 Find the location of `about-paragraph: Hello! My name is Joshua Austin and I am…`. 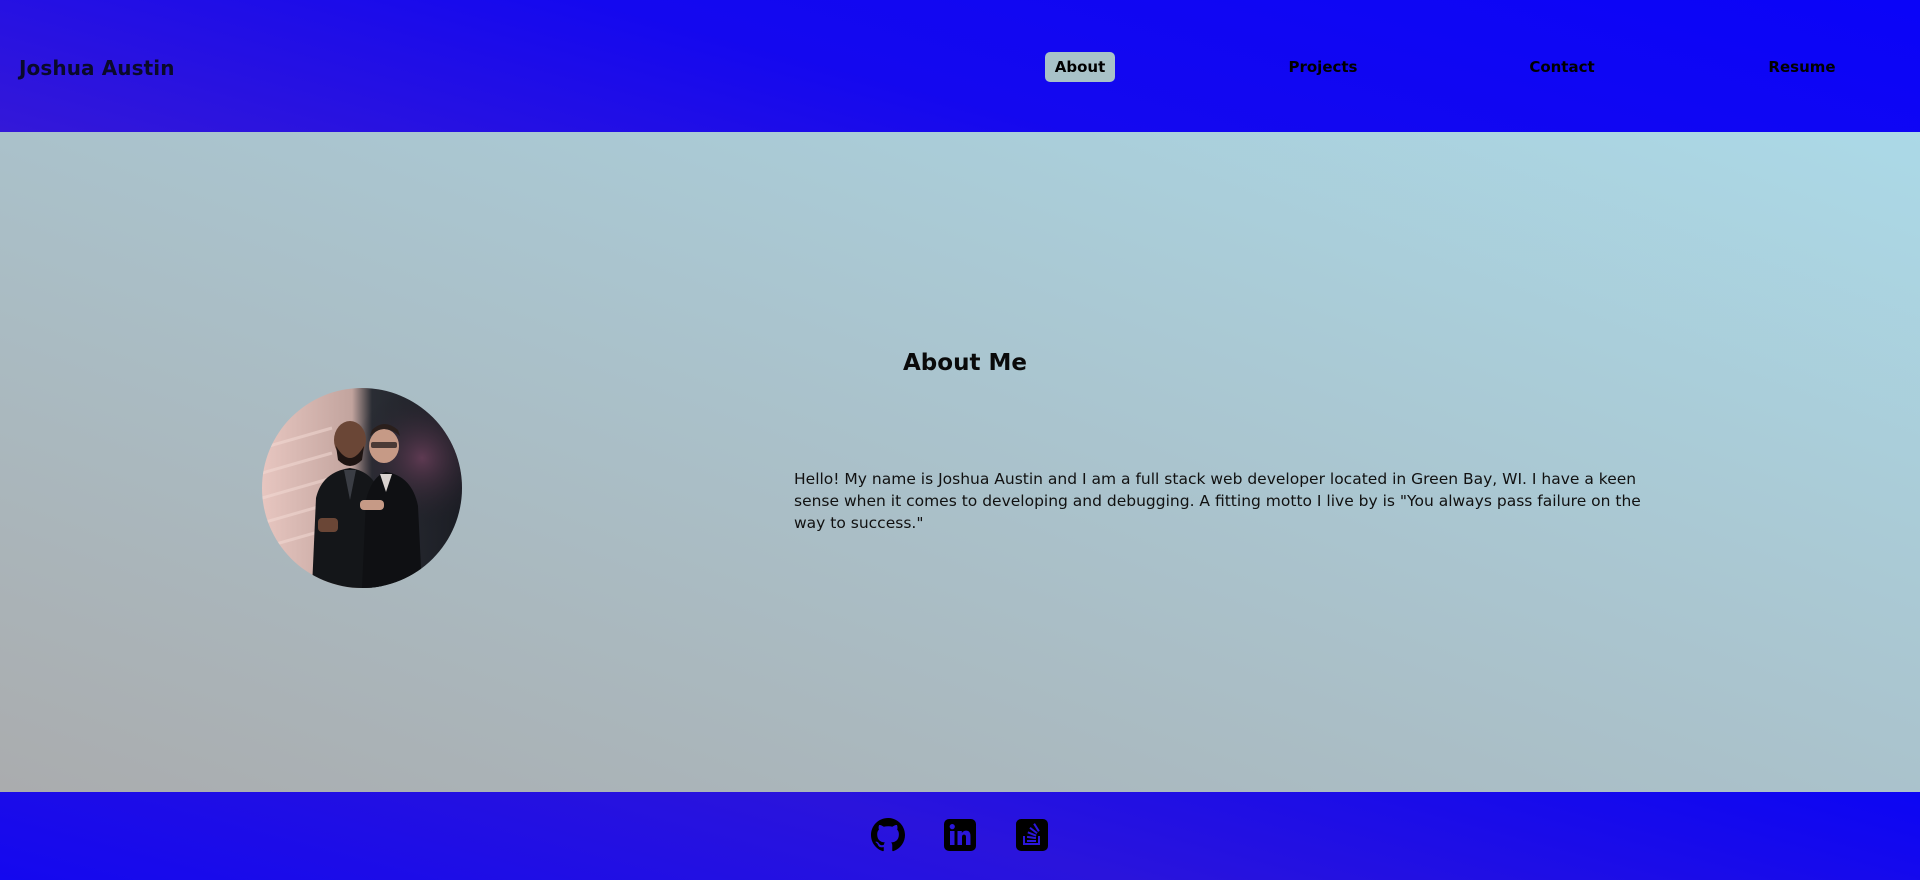

about-paragraph: Hello! My name is Joshua Austin and I am… is located at coordinates (1217, 501).